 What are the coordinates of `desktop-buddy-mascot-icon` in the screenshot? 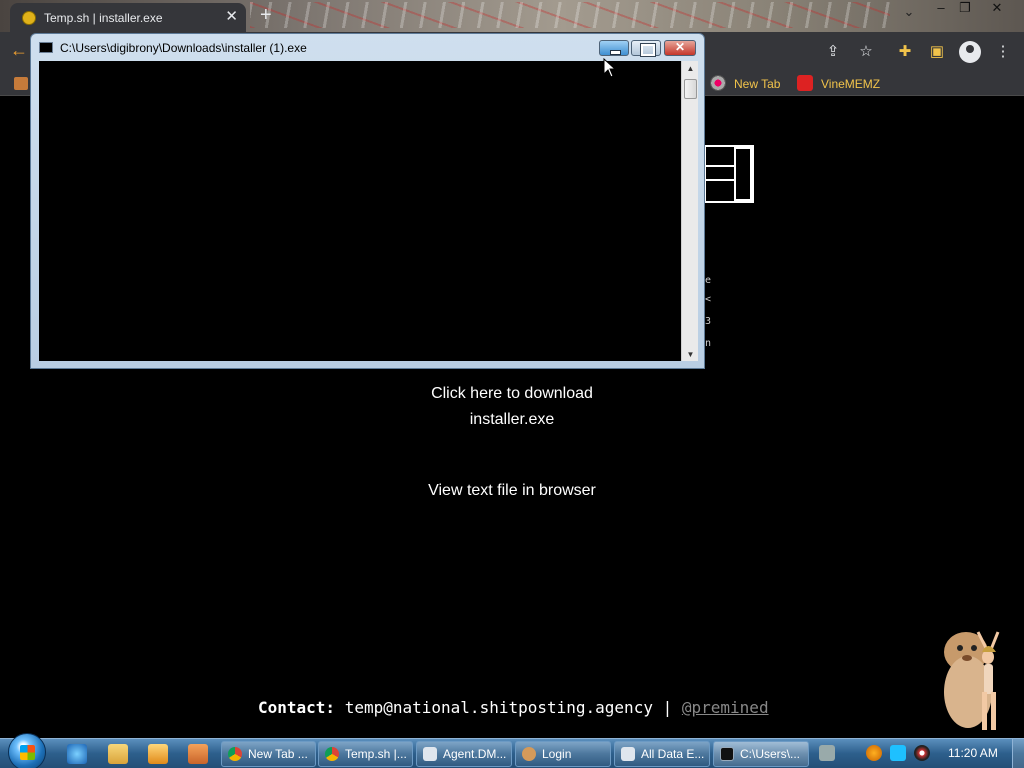 It's located at (972, 680).